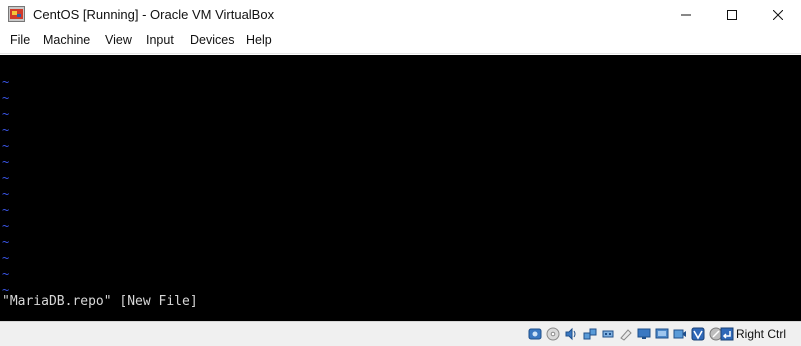 The width and height of the screenshot is (801, 346). I want to click on menu-file: File, so click(20, 40).